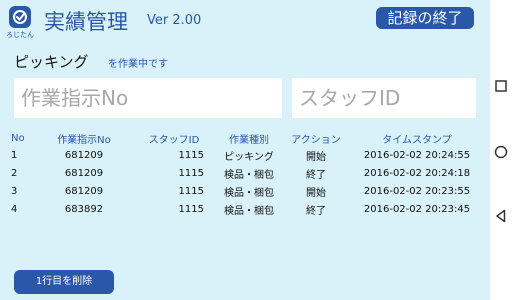 The height and width of the screenshot is (300, 512). What do you see at coordinates (86, 22) in the screenshot?
I see `page-title: 実績管理` at bounding box center [86, 22].